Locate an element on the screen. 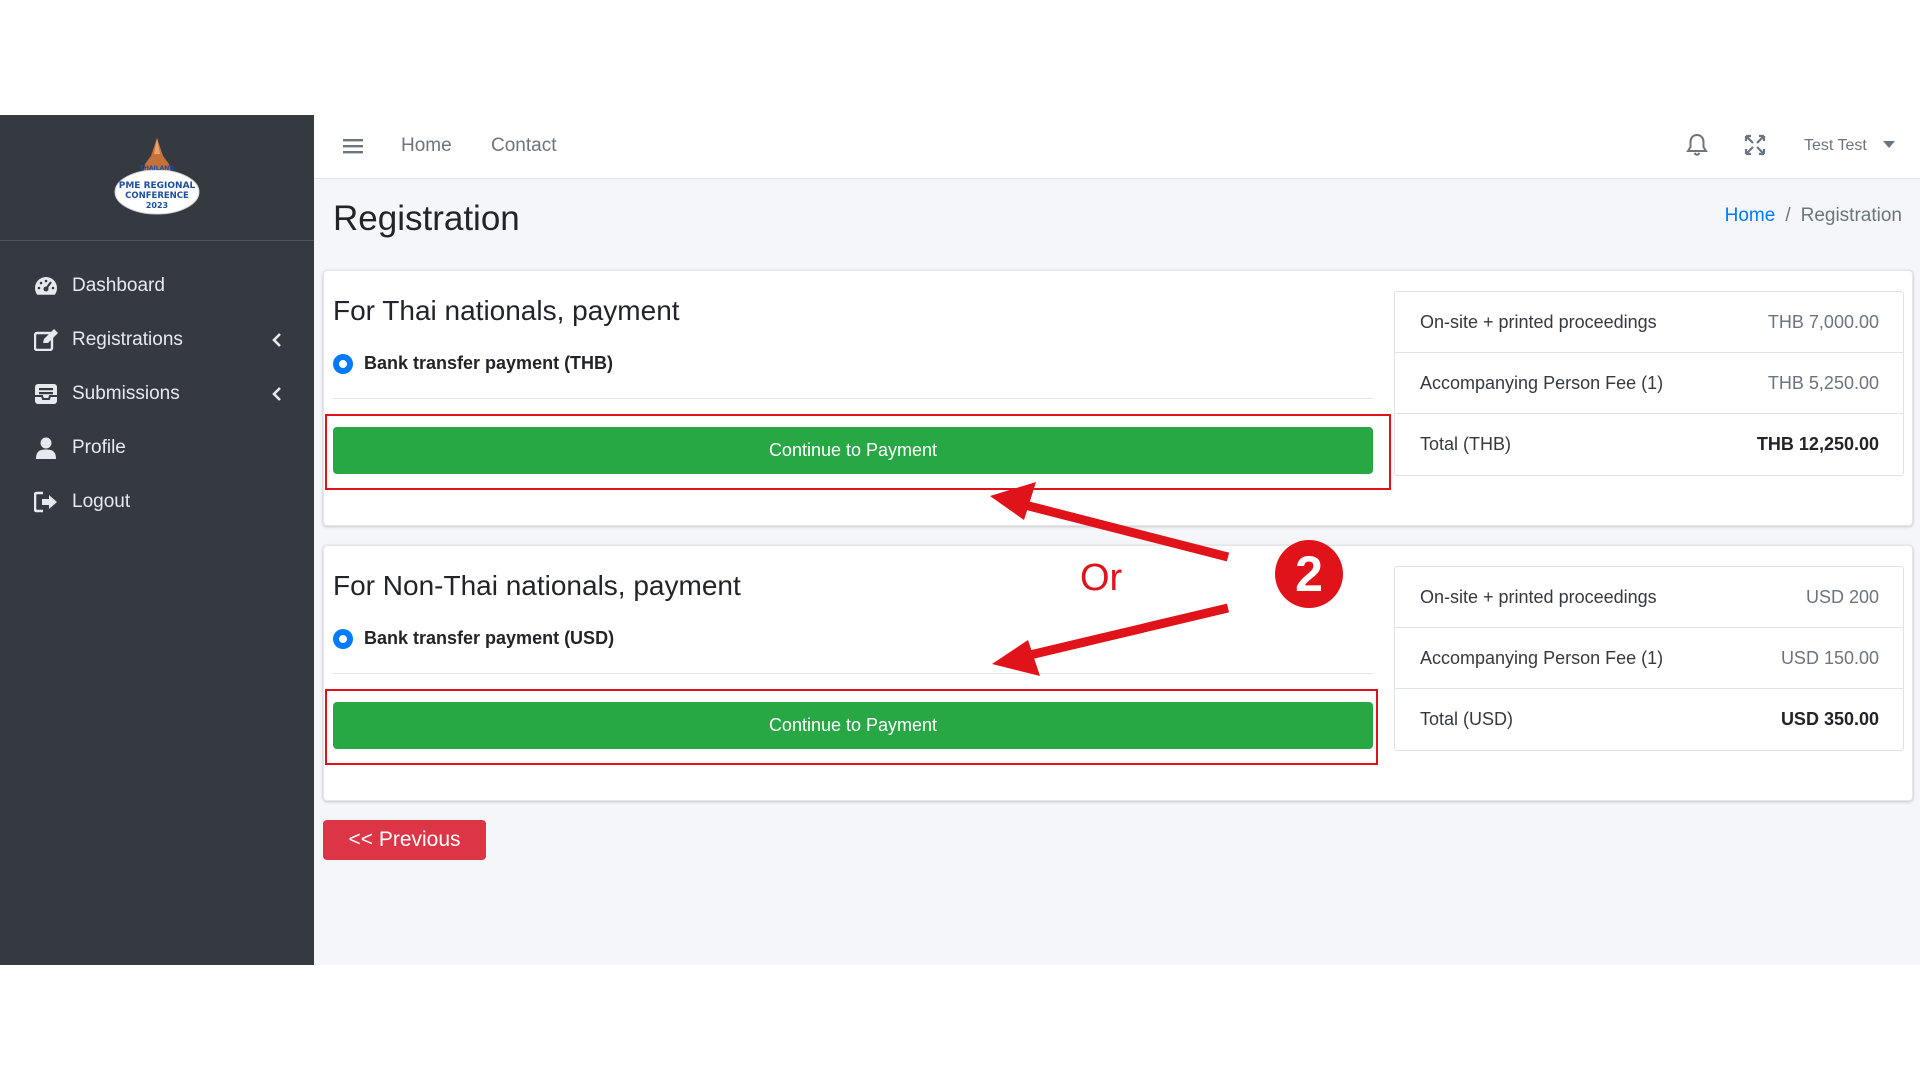 The image size is (1920, 1080). sidebar-item-dashboard: Dashboard is located at coordinates (157, 286).